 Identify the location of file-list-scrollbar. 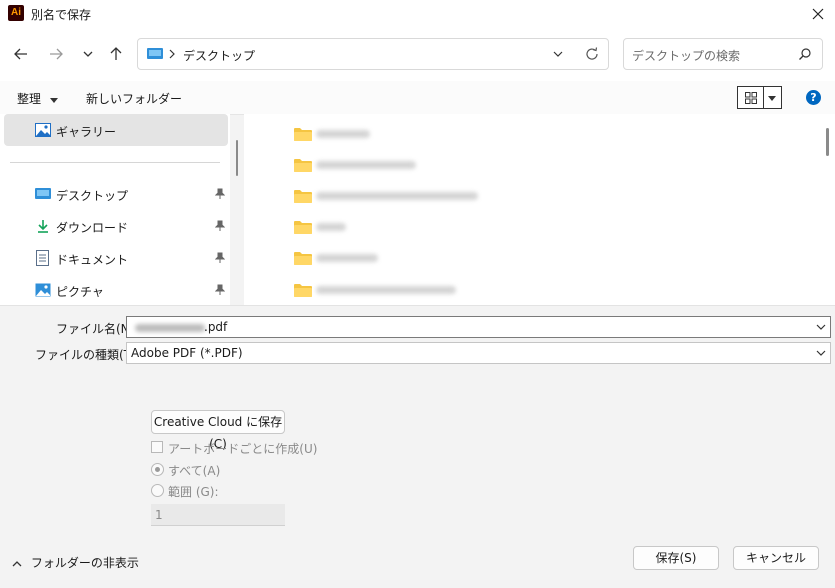
(827, 142).